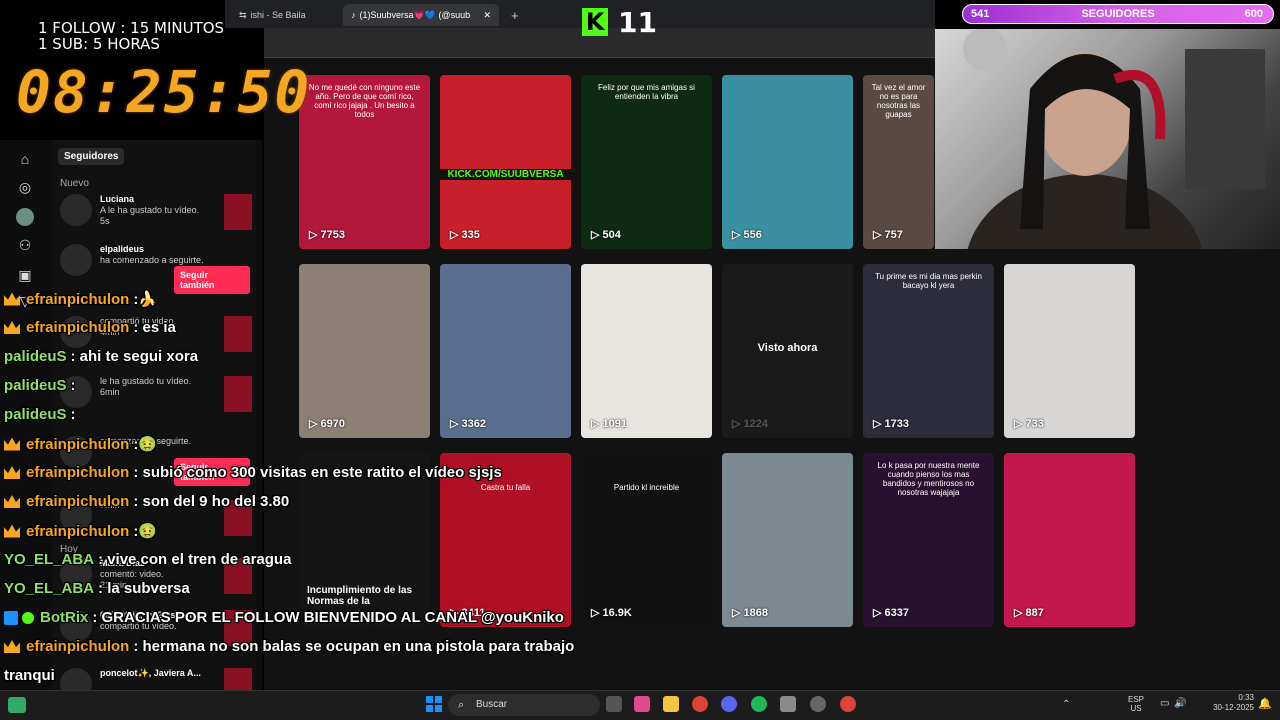  What do you see at coordinates (117, 199) in the screenshot?
I see `notification-user: Luciana` at bounding box center [117, 199].